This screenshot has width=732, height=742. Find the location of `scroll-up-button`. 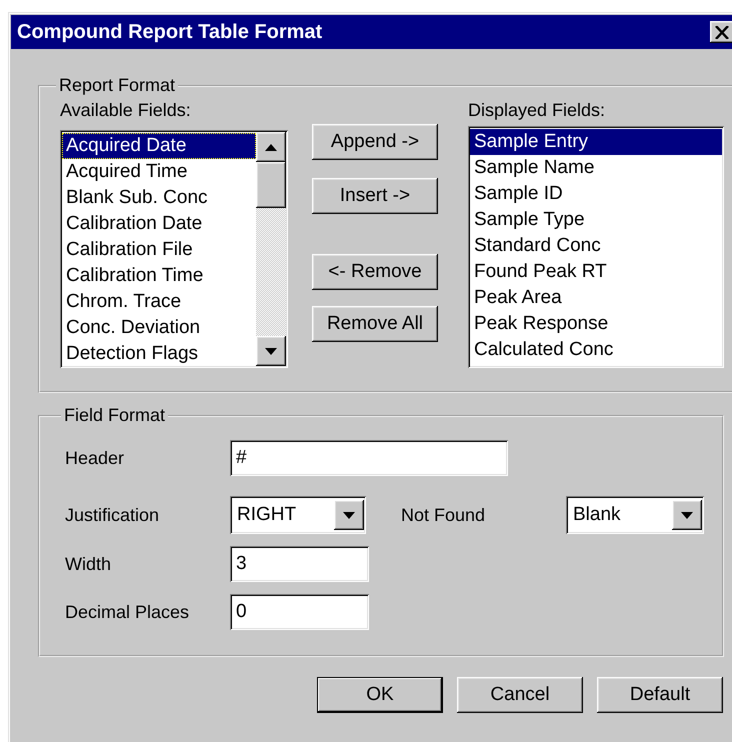

scroll-up-button is located at coordinates (271, 147).